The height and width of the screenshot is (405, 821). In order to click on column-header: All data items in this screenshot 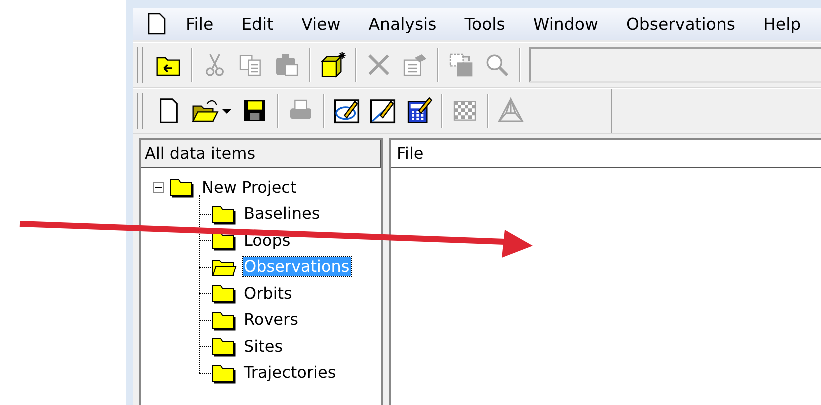, I will do `click(261, 154)`.